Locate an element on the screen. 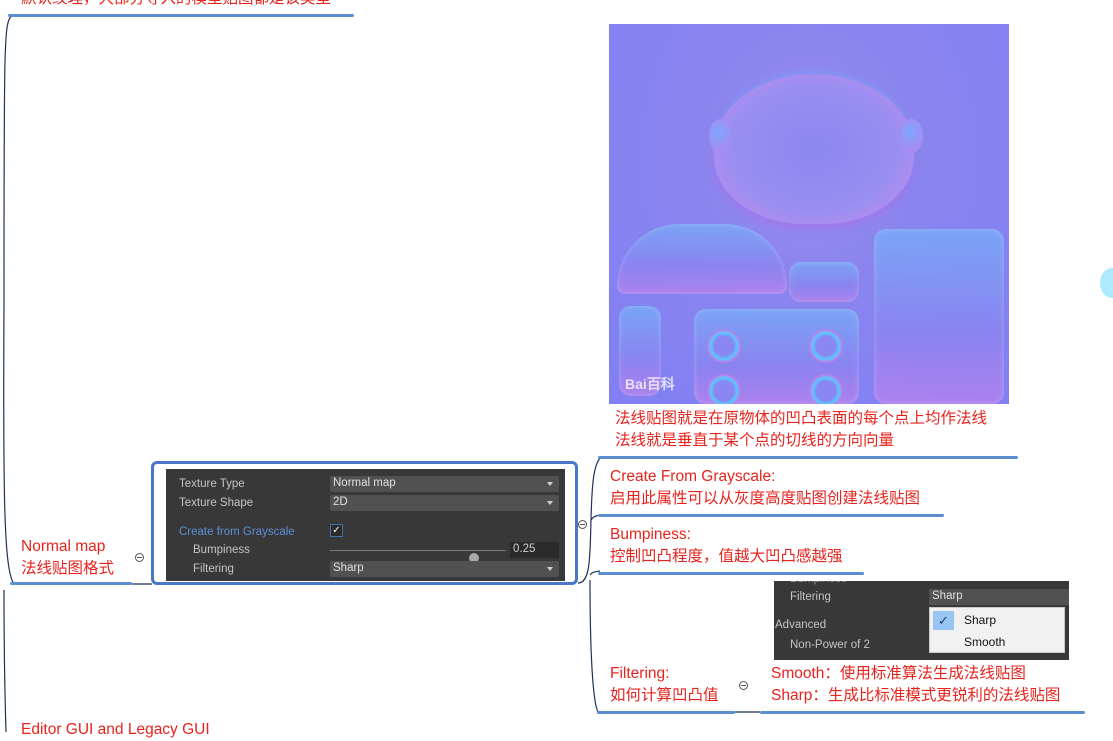  texture-type-label: Texture Type is located at coordinates (212, 484).